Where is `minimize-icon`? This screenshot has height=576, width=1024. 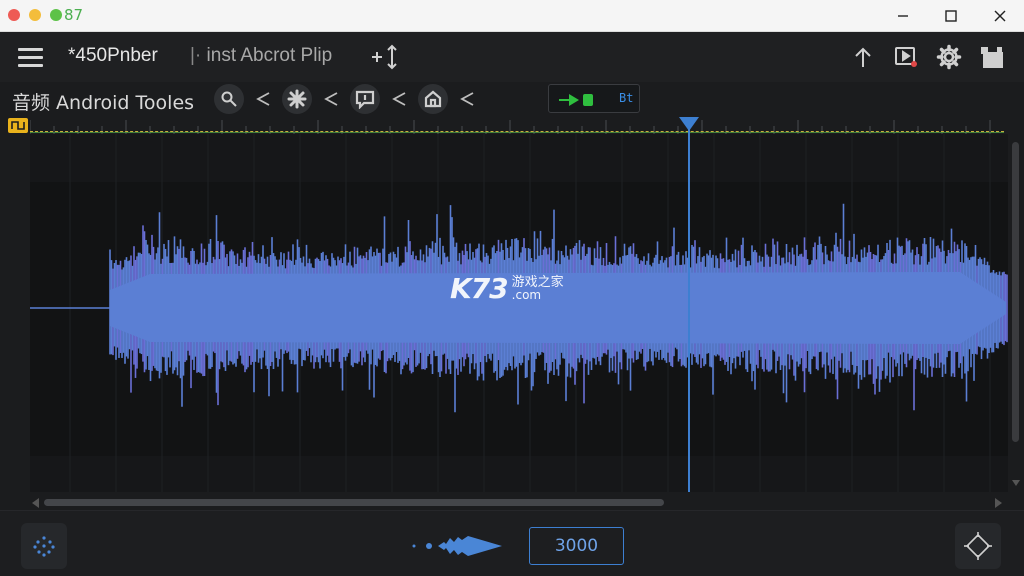
minimize-icon is located at coordinates (903, 16).